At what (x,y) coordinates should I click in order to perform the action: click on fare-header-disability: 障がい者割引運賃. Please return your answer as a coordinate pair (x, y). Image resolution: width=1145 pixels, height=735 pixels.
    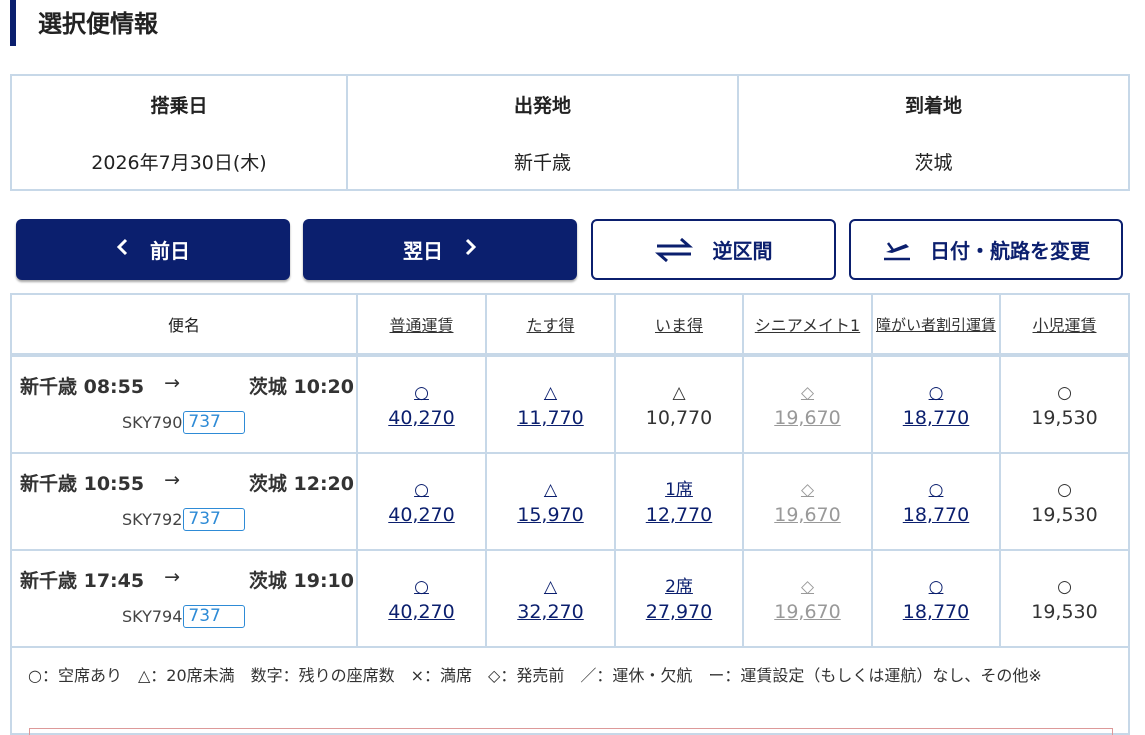
    Looking at the image, I should click on (936, 325).